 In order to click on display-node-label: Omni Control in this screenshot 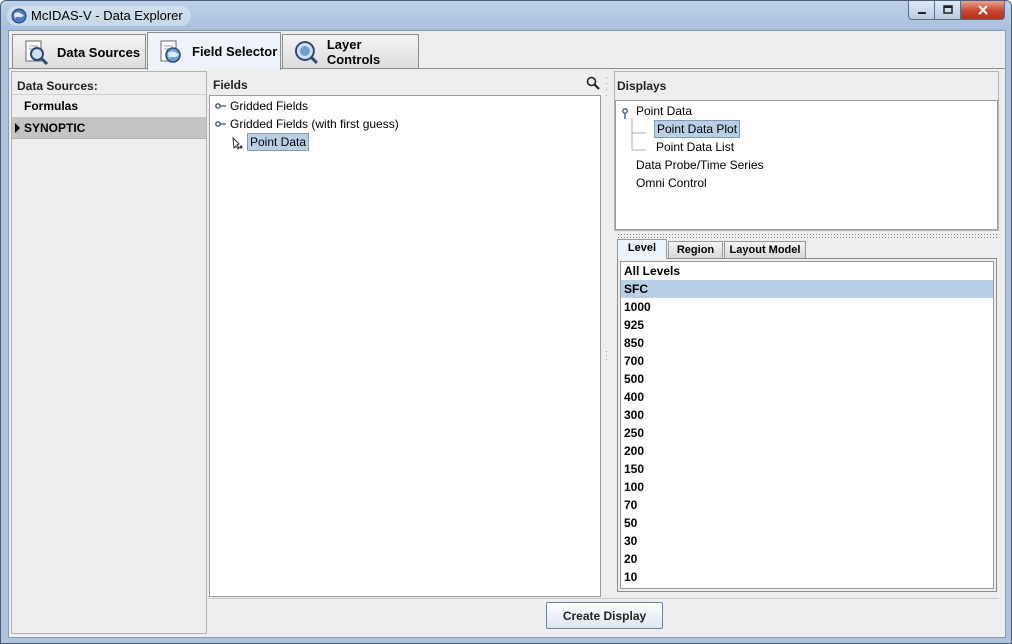, I will do `click(671, 183)`.